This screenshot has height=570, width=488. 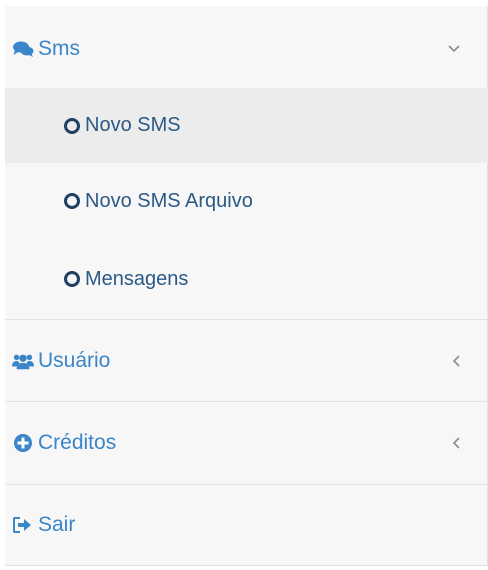 What do you see at coordinates (57, 524) in the screenshot?
I see `sidebar-item-sair-label: Sair` at bounding box center [57, 524].